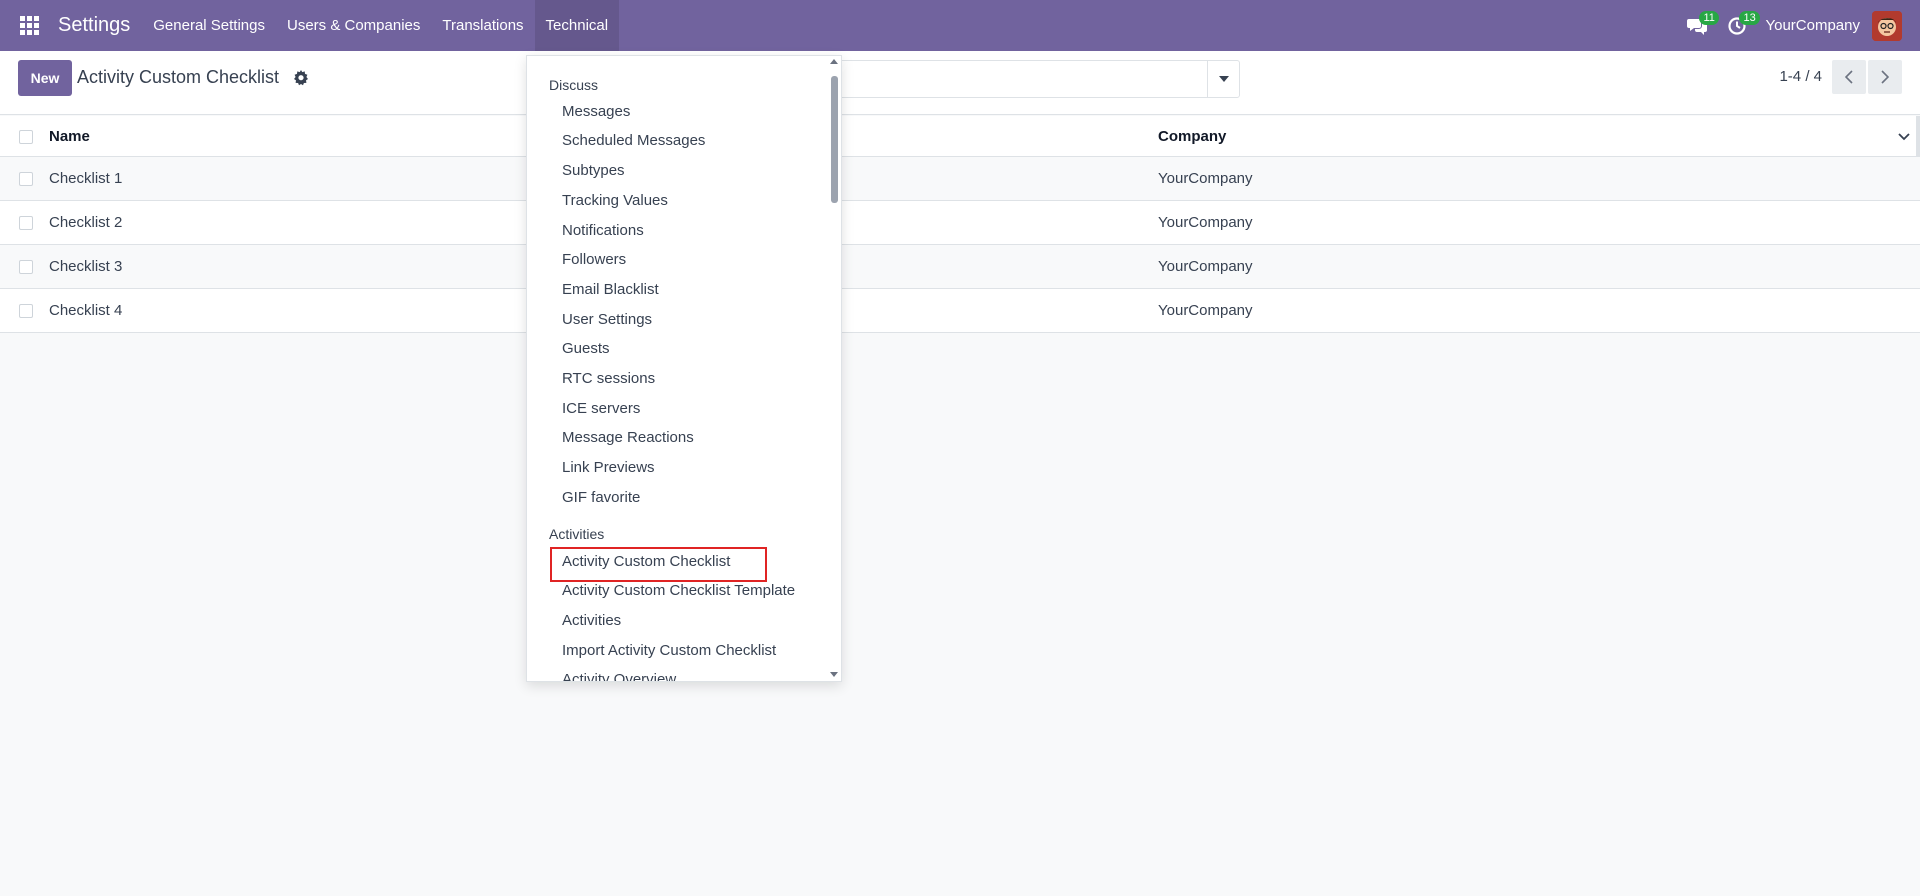 The image size is (1920, 896). I want to click on chevron-left-icon, so click(1849, 77).